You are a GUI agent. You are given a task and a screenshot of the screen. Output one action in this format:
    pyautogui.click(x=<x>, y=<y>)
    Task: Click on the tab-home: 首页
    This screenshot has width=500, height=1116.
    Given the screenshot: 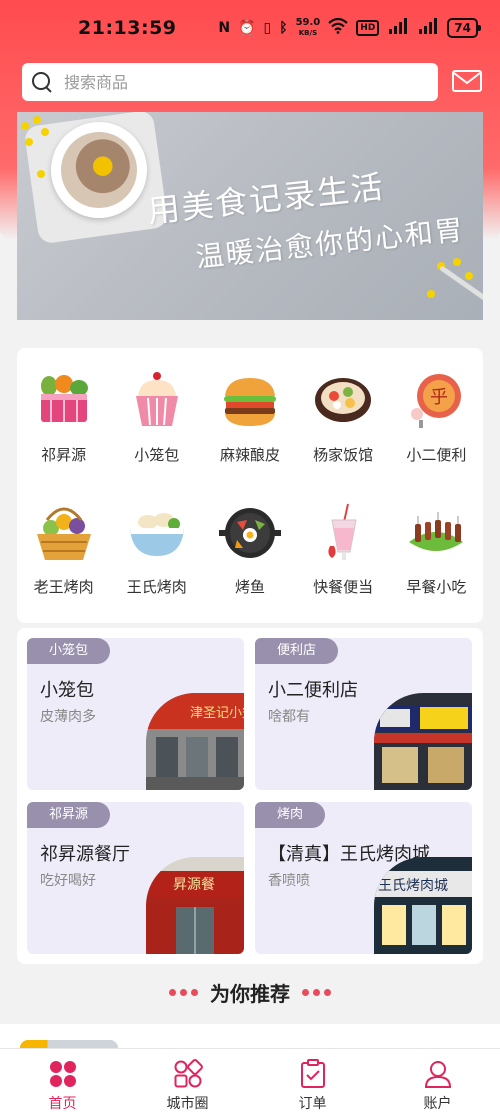 What is the action you would take?
    pyautogui.click(x=62, y=1082)
    